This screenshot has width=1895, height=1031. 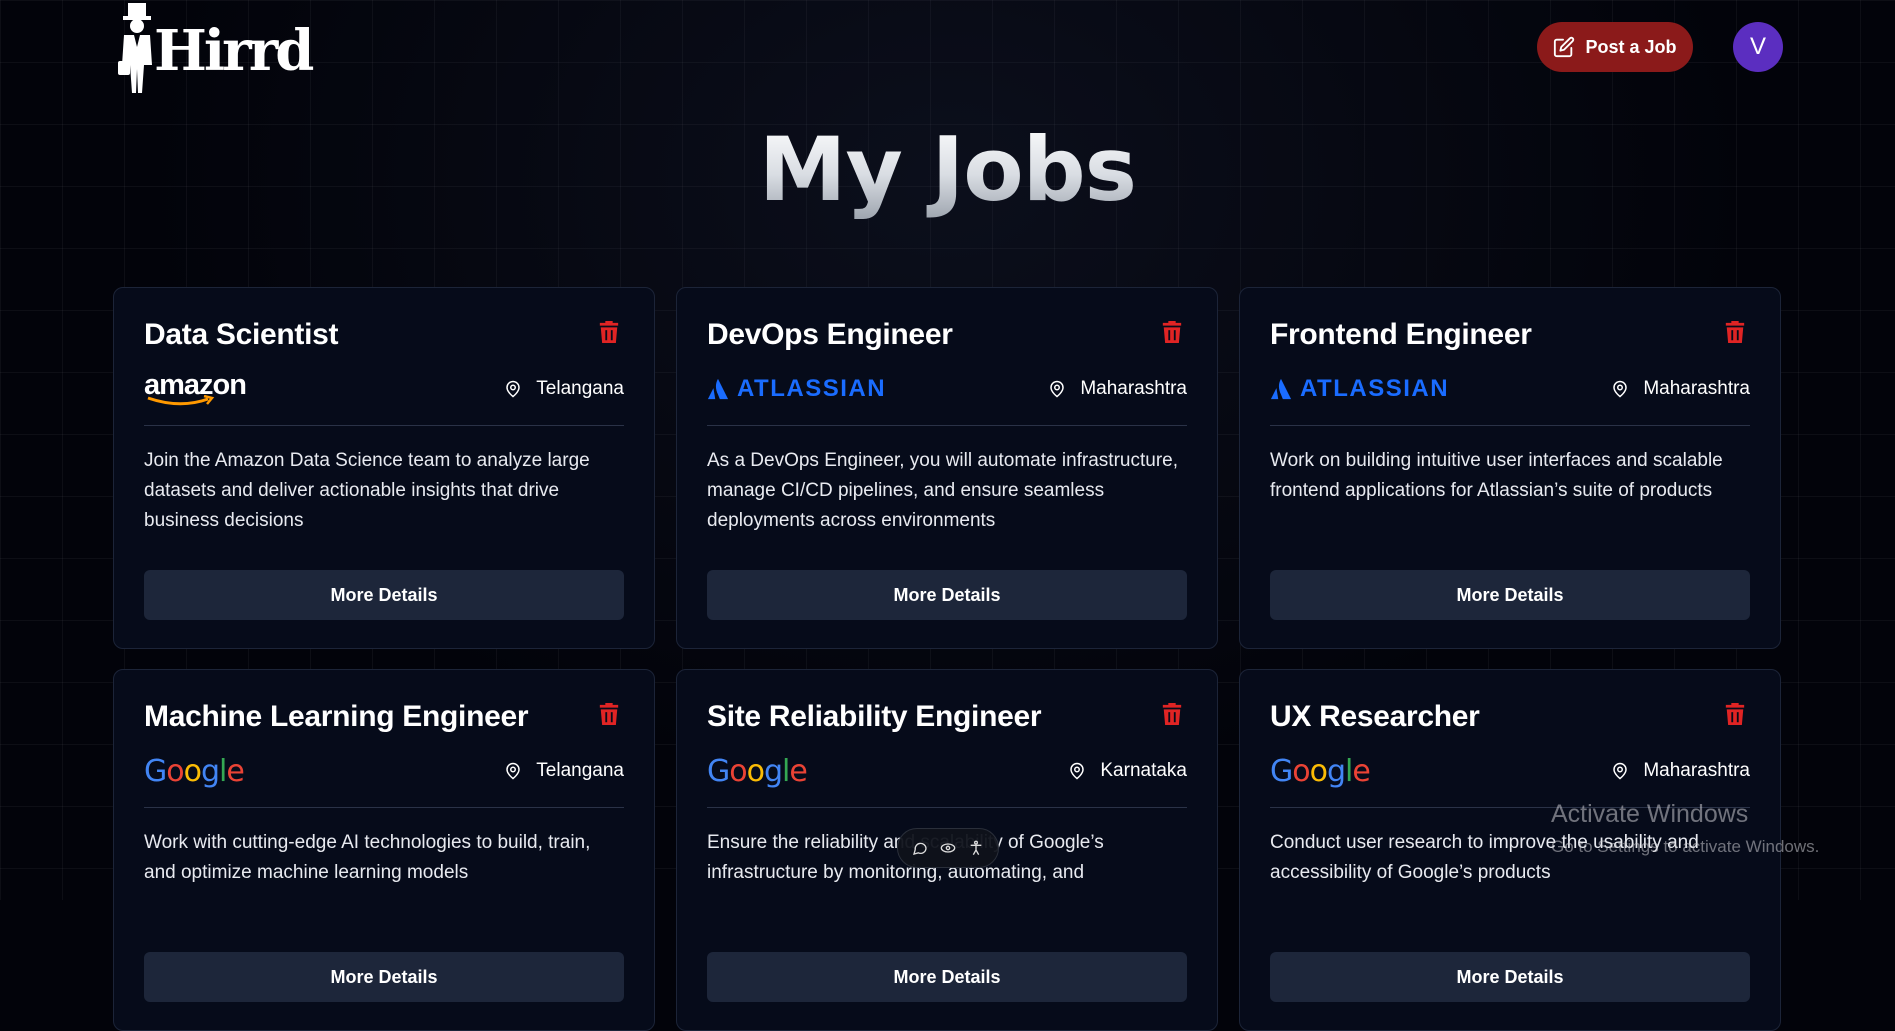 I want to click on top-hat-man-logo-icon, so click(x=135, y=48).